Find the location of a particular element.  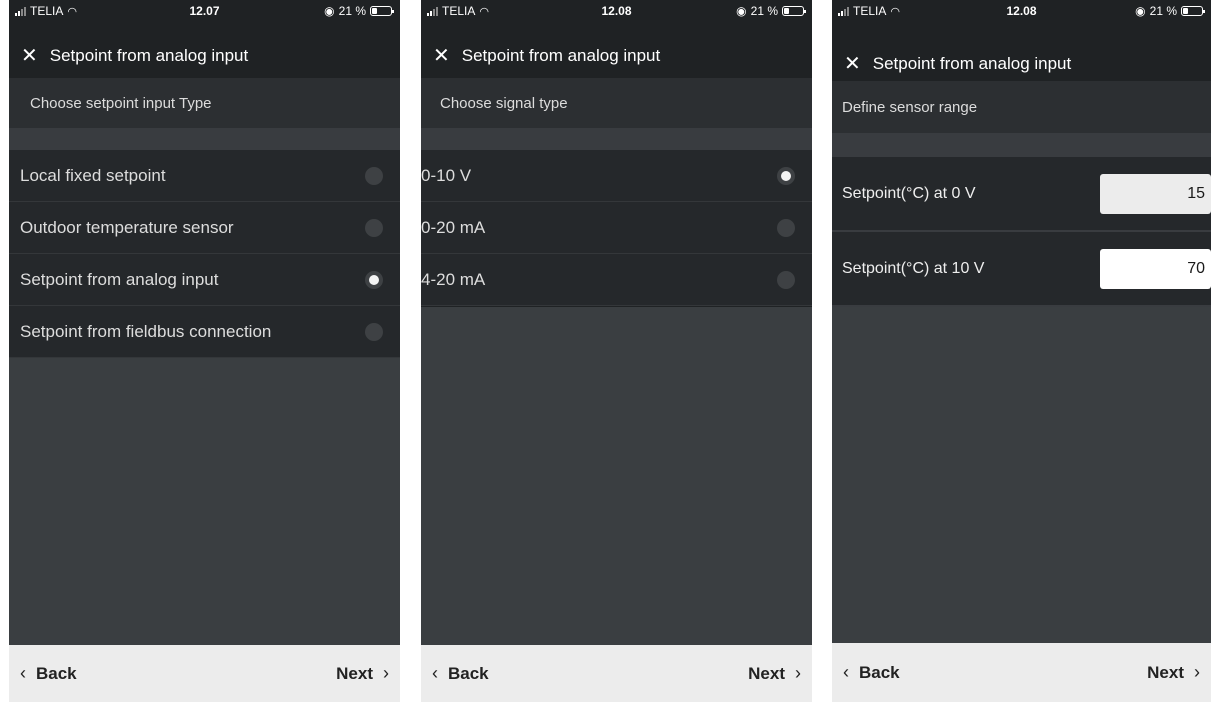

sensor-range-form: Setpoint(°C) at 0 V Setpoint(°C) at 10 V is located at coordinates (1021, 232).